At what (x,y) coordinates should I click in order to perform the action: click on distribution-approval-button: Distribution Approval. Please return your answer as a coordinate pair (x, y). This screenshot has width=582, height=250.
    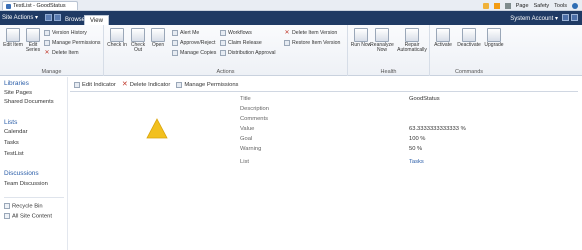
    Looking at the image, I should click on (248, 53).